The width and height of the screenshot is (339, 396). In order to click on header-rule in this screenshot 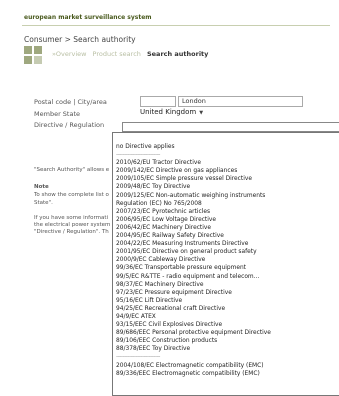, I will do `click(176, 25)`.